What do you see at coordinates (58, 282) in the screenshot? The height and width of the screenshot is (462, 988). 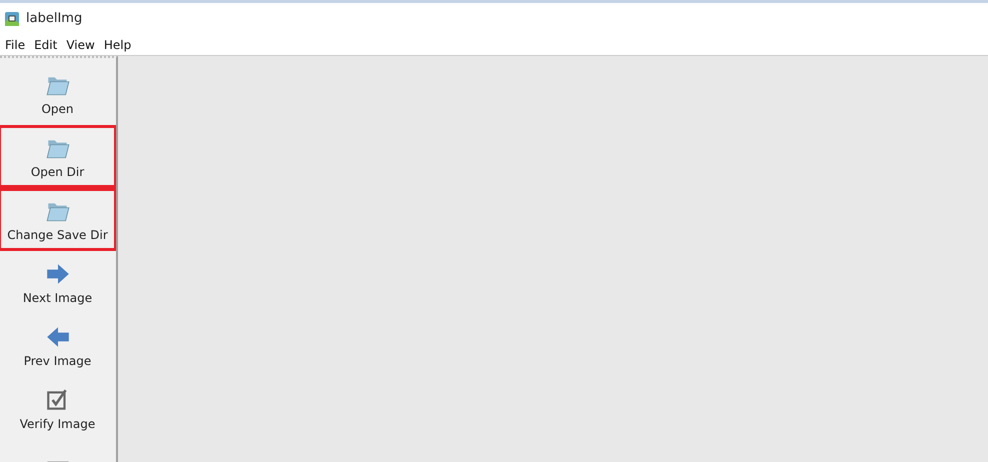 I see `toolbar-button: Next Image` at bounding box center [58, 282].